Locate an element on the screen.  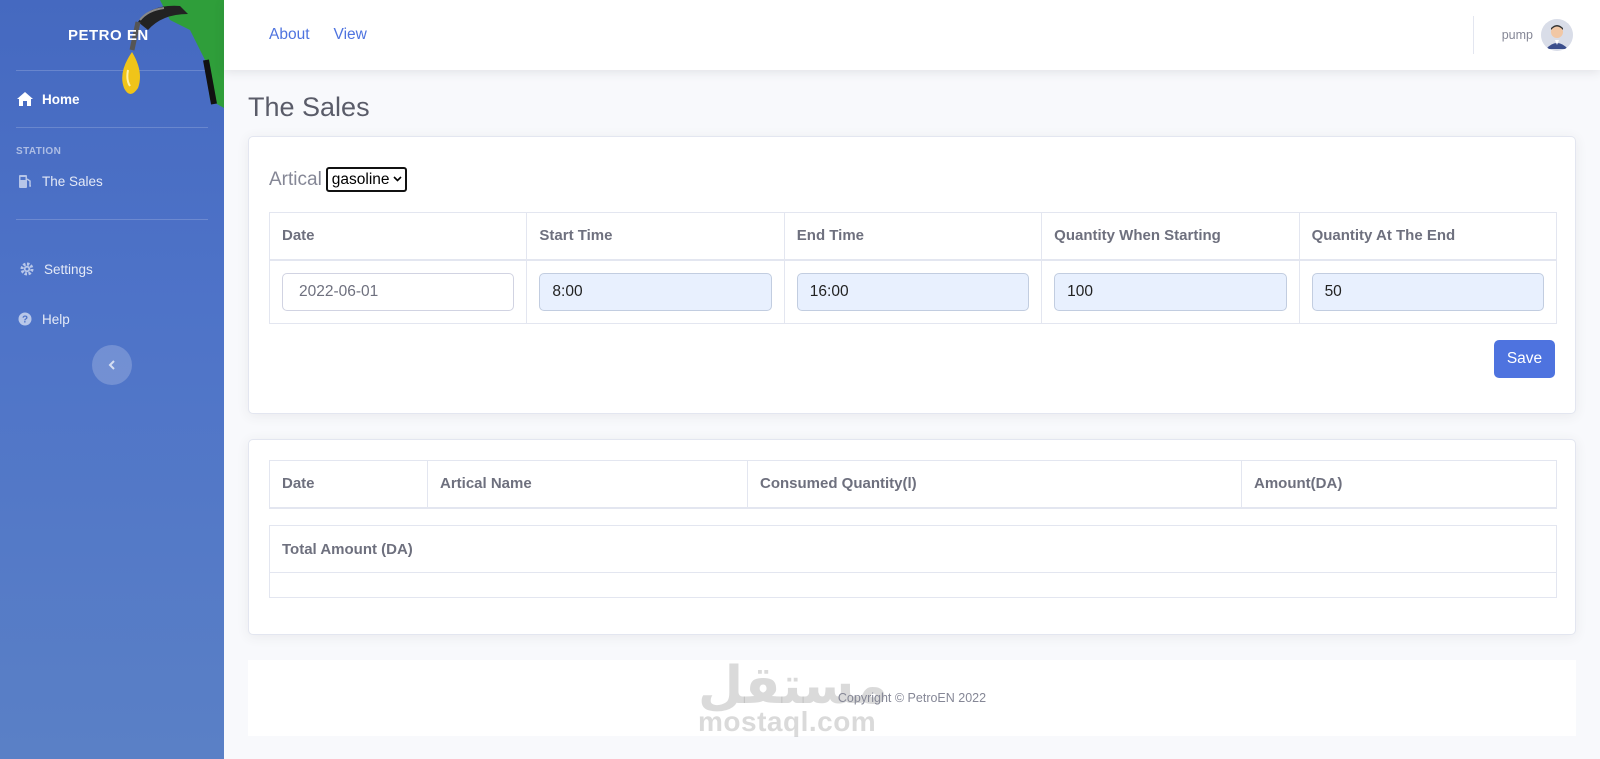
nav-link-about: About is located at coordinates (289, 35).